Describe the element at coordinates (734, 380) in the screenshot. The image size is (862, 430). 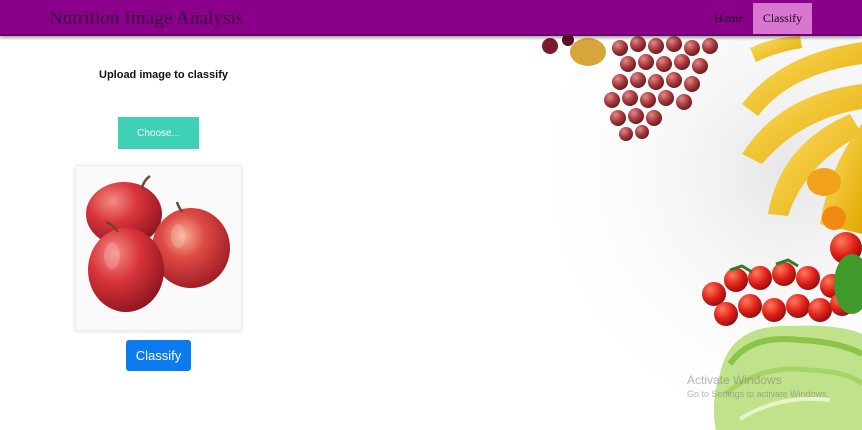
I see `watermark-title: Activate Windows` at that location.